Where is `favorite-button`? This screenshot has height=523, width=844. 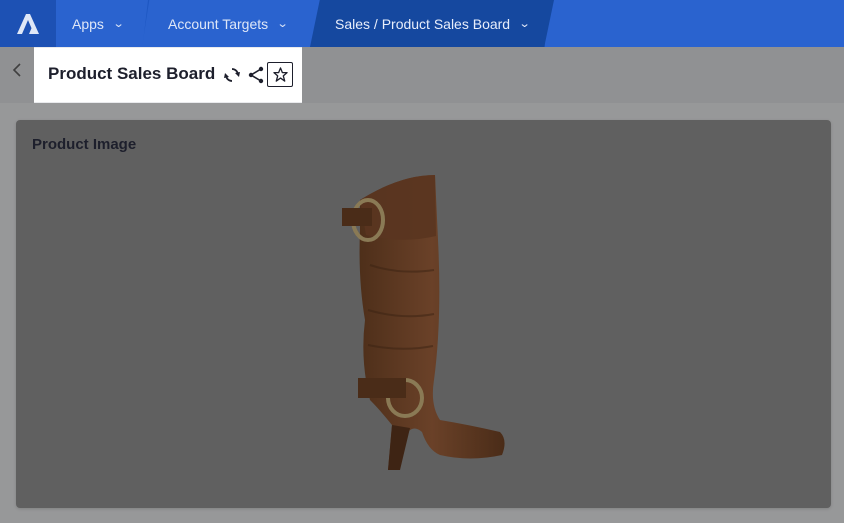
favorite-button is located at coordinates (280, 74).